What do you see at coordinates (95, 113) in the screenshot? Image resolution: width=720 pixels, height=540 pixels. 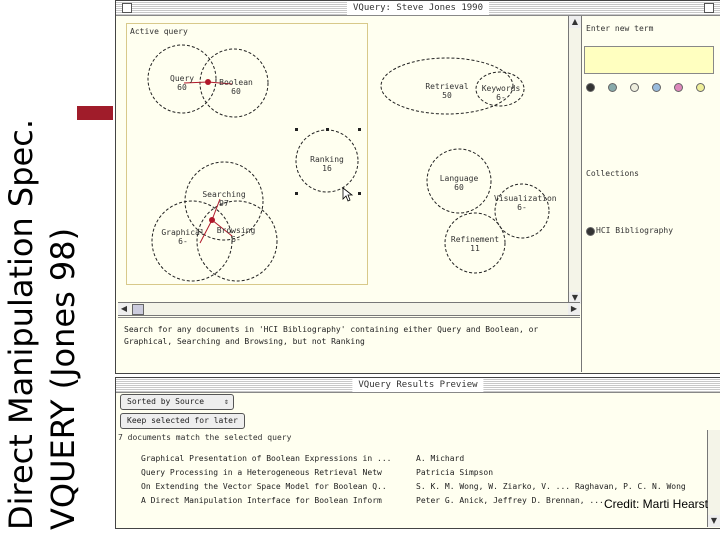 I see `accent-bar` at bounding box center [95, 113].